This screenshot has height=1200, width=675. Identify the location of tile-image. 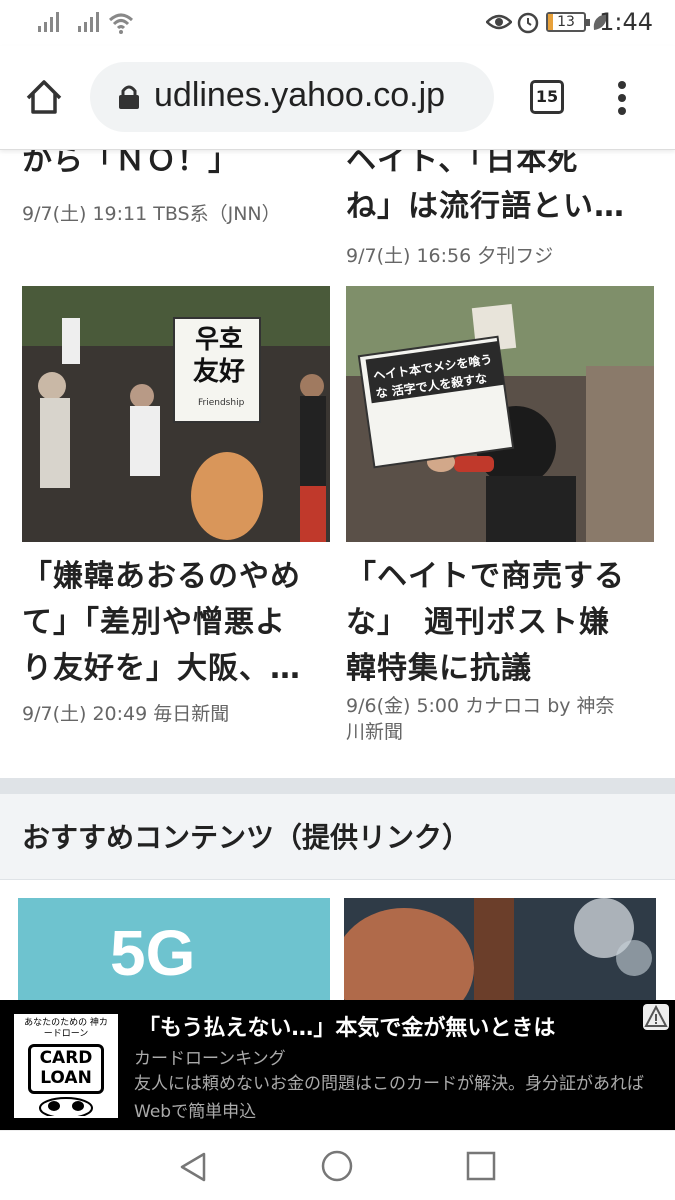
(500, 949).